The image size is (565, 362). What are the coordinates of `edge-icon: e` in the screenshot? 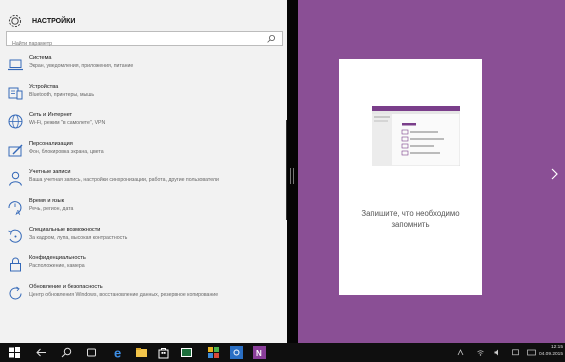 It's located at (119, 352).